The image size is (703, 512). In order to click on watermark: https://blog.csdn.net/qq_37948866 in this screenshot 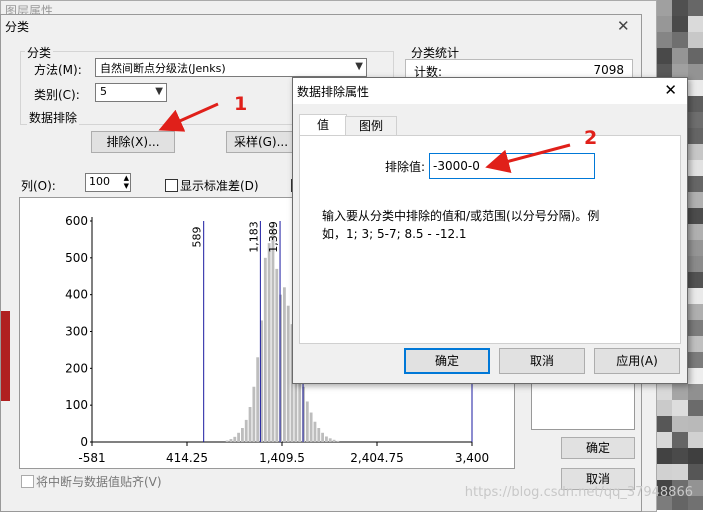, I will do `click(578, 492)`.